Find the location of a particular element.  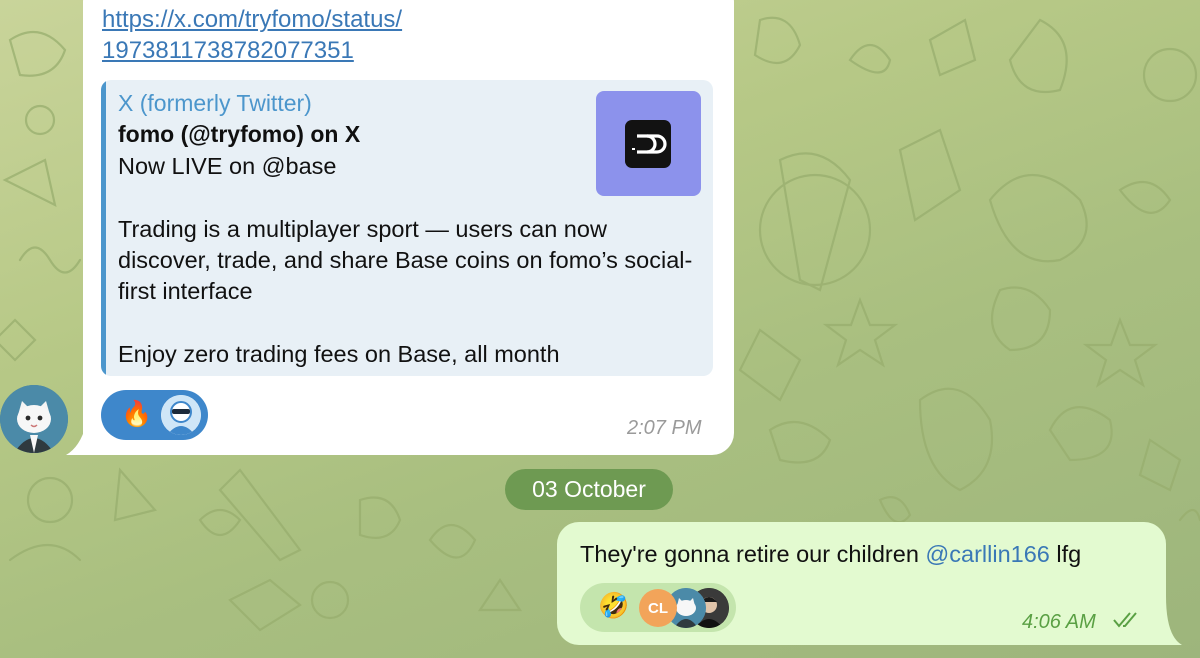

double-check-icon is located at coordinates (1125, 620).